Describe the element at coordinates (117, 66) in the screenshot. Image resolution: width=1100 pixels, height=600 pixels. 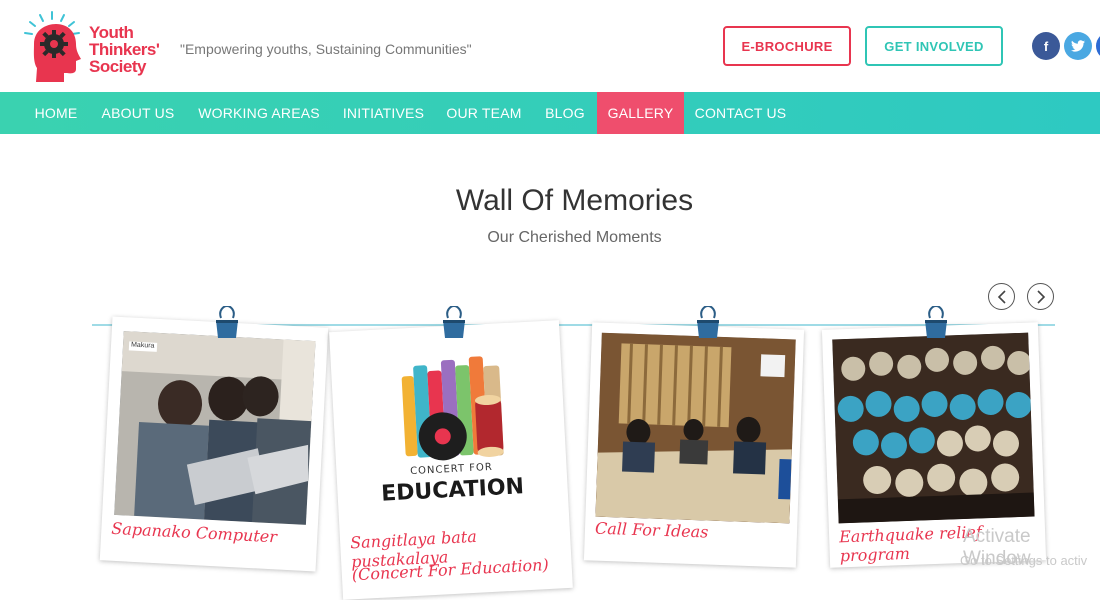
I see `logo-line: Society` at that location.